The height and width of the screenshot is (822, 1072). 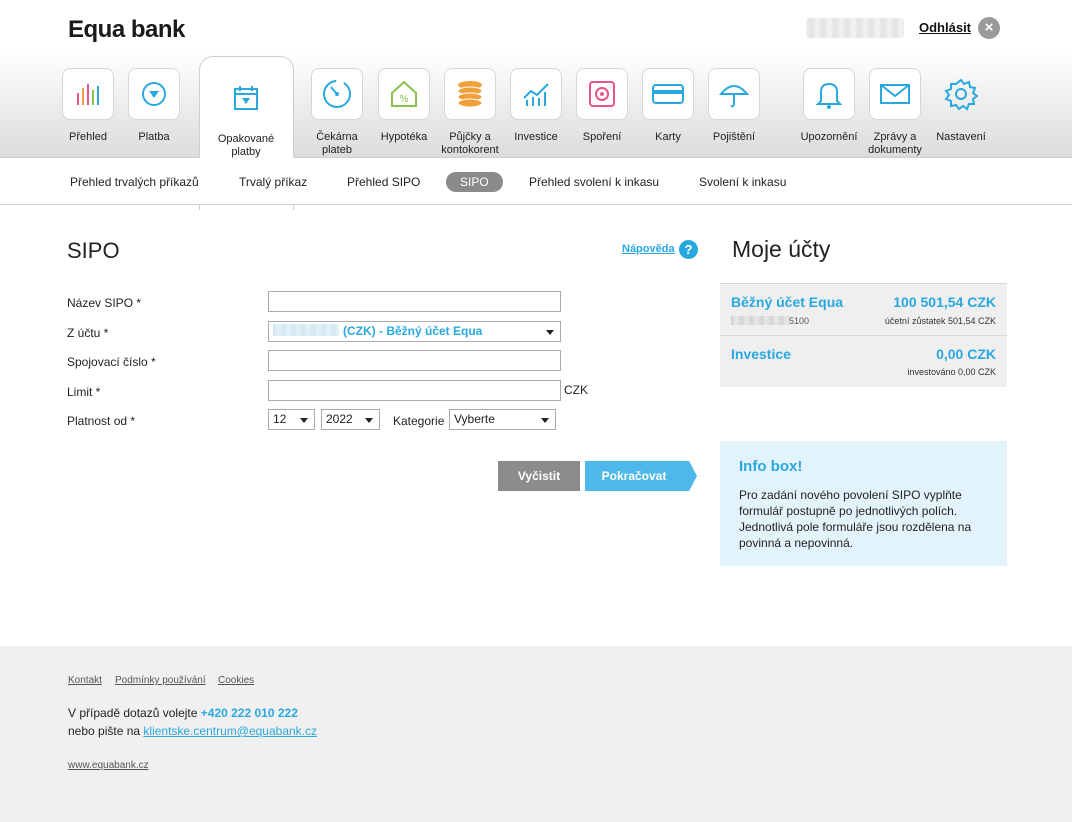 What do you see at coordinates (944, 302) in the screenshot?
I see `account-amount: 100 501,54 CZK` at bounding box center [944, 302].